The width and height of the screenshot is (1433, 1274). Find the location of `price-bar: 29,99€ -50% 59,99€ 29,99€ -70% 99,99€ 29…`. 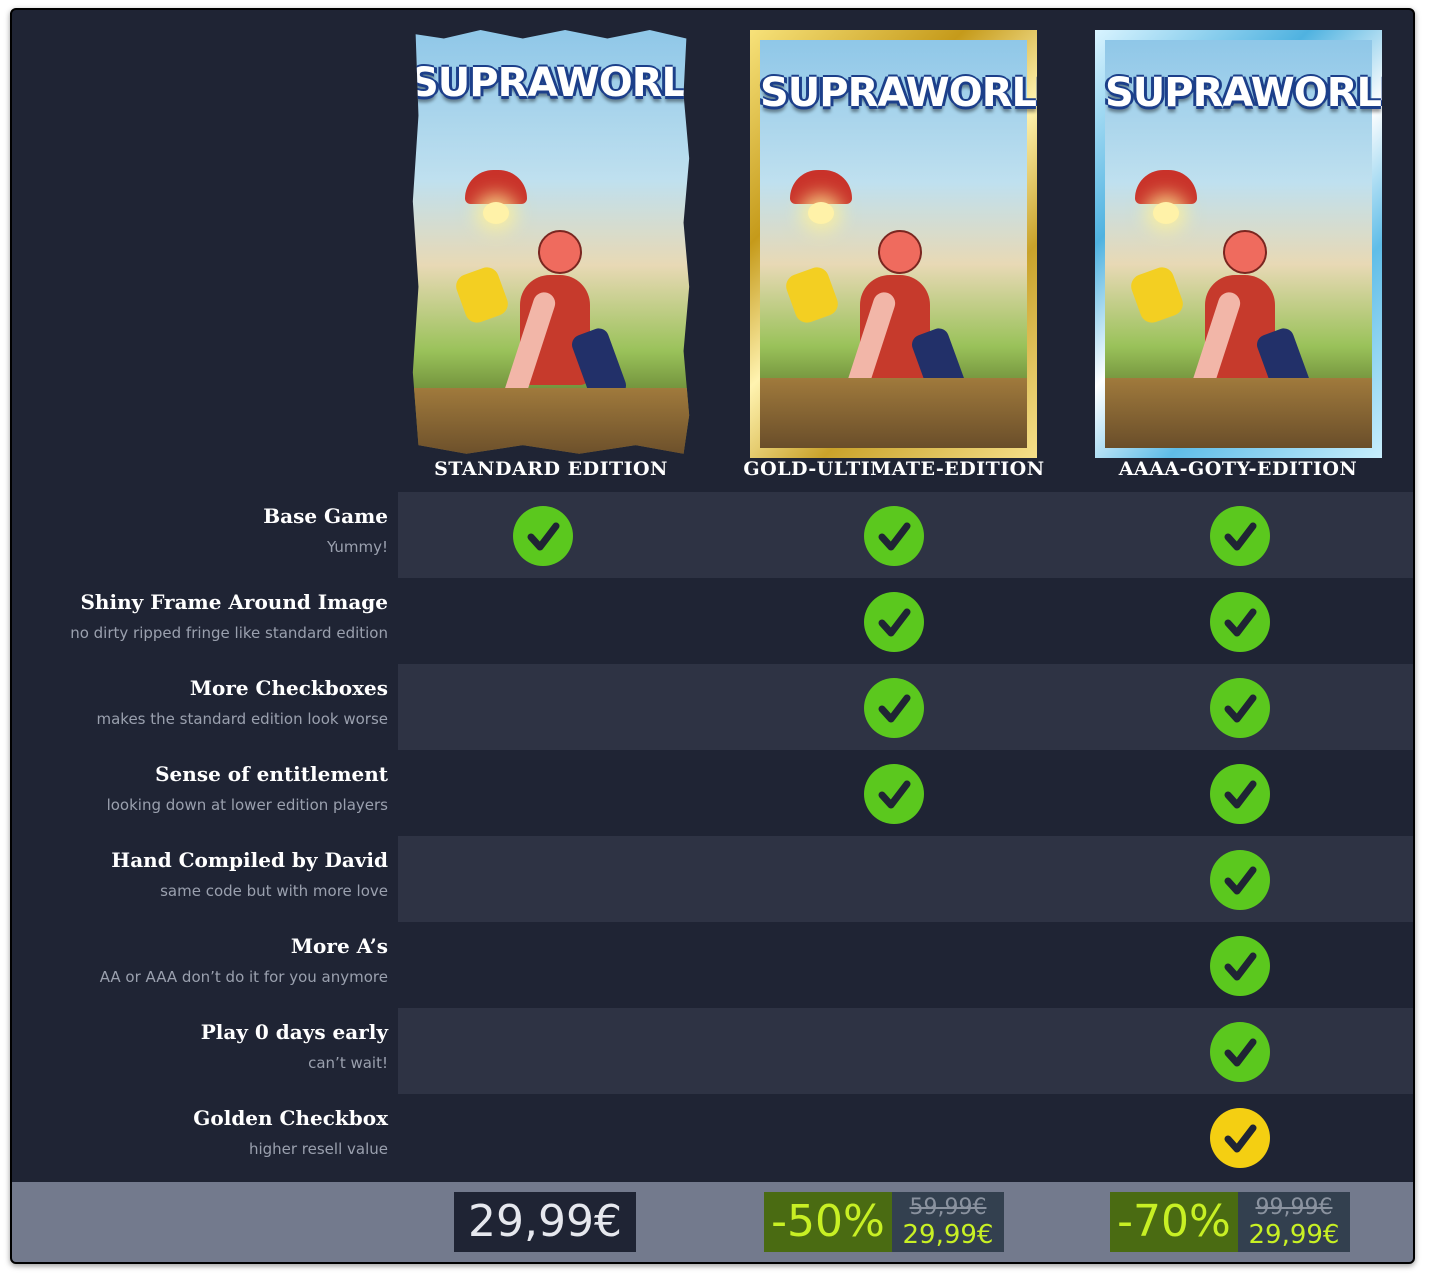

price-bar: 29,99€ -50% 59,99€ 29,99€ -70% 99,99€ 29… is located at coordinates (712, 1222).